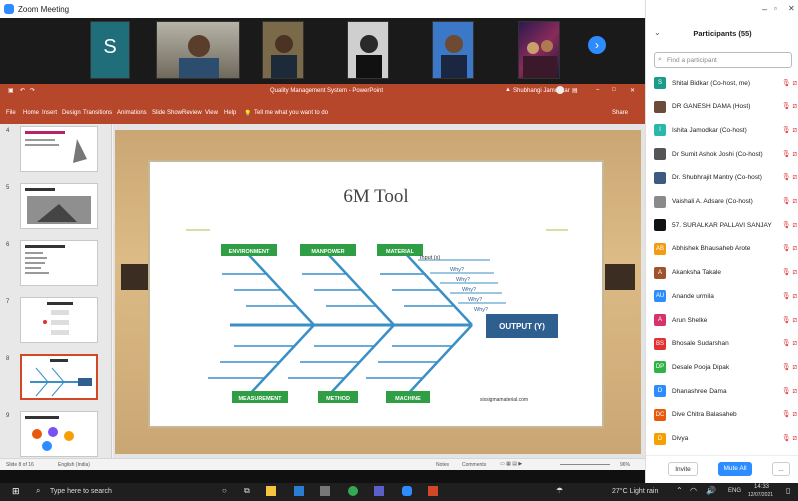 The height and width of the screenshot is (501, 798). I want to click on participant-row: Vaishali A. Adsare (Co-host) 🎙︎ ⧄, so click(725, 202).